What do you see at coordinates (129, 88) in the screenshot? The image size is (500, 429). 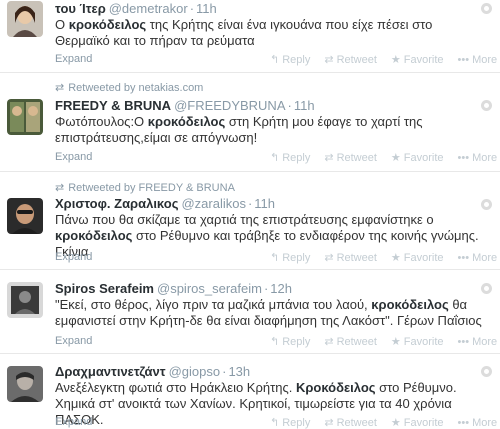 I see `retweeted-by-note: ⇄ Retweeted by netakias.com` at bounding box center [129, 88].